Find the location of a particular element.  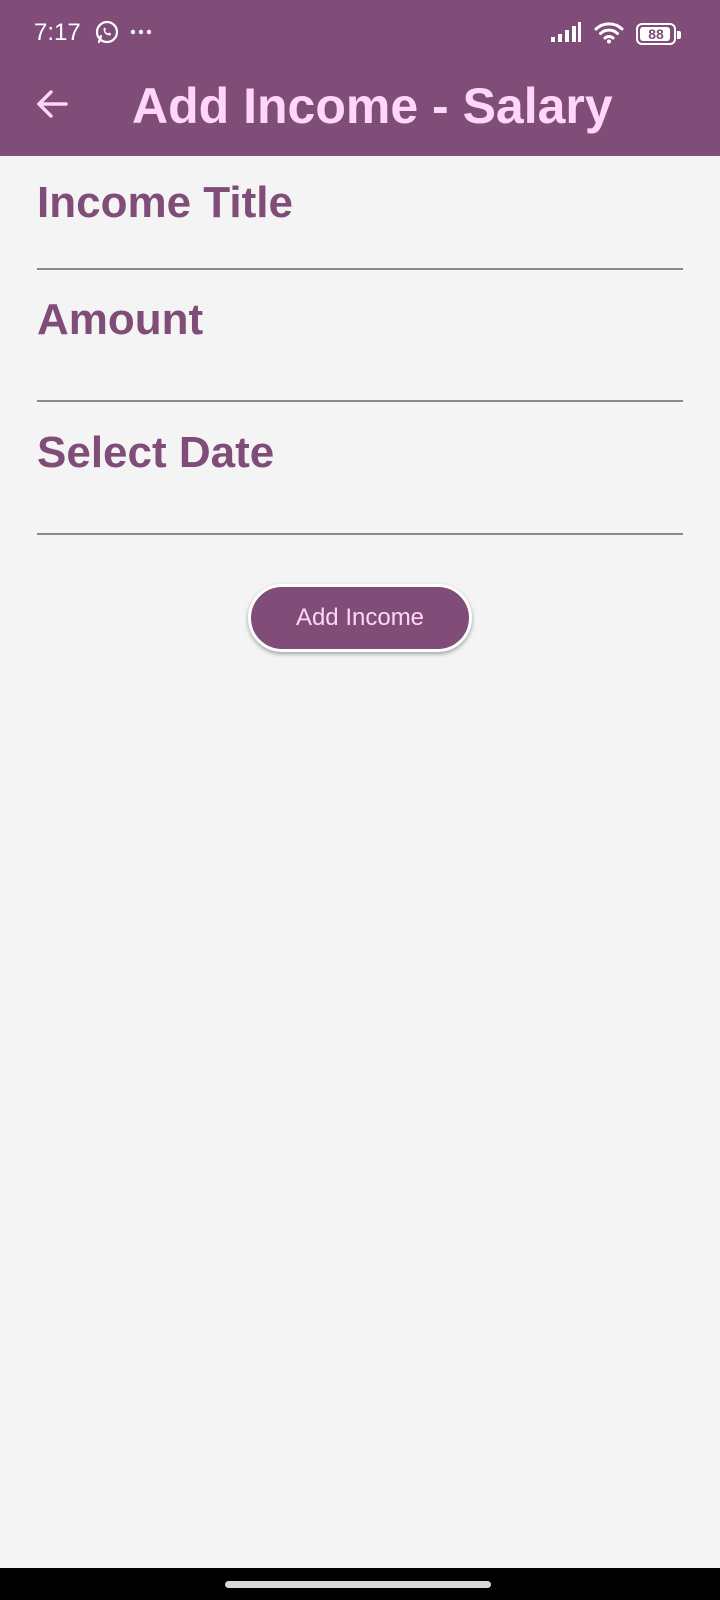

arrow-left-icon is located at coordinates (52, 106).